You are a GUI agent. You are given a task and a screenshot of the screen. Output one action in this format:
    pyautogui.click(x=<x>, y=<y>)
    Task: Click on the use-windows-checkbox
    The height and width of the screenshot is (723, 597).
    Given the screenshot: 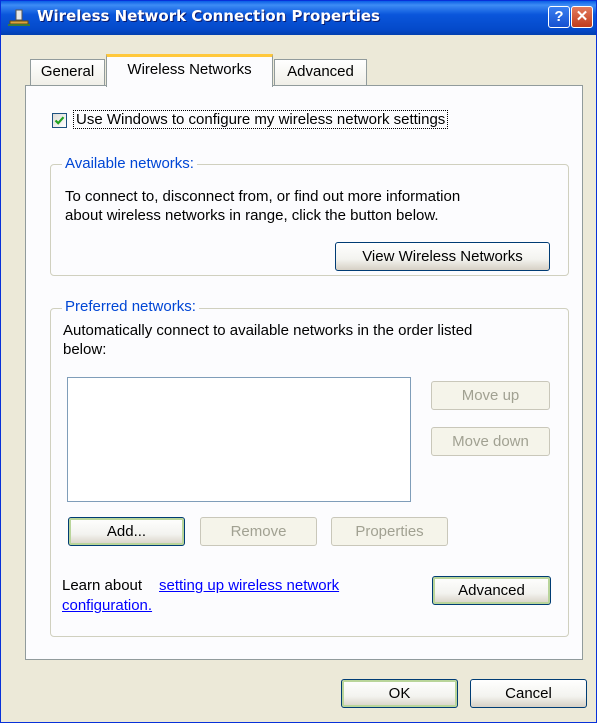 What is the action you would take?
    pyautogui.click(x=59, y=120)
    